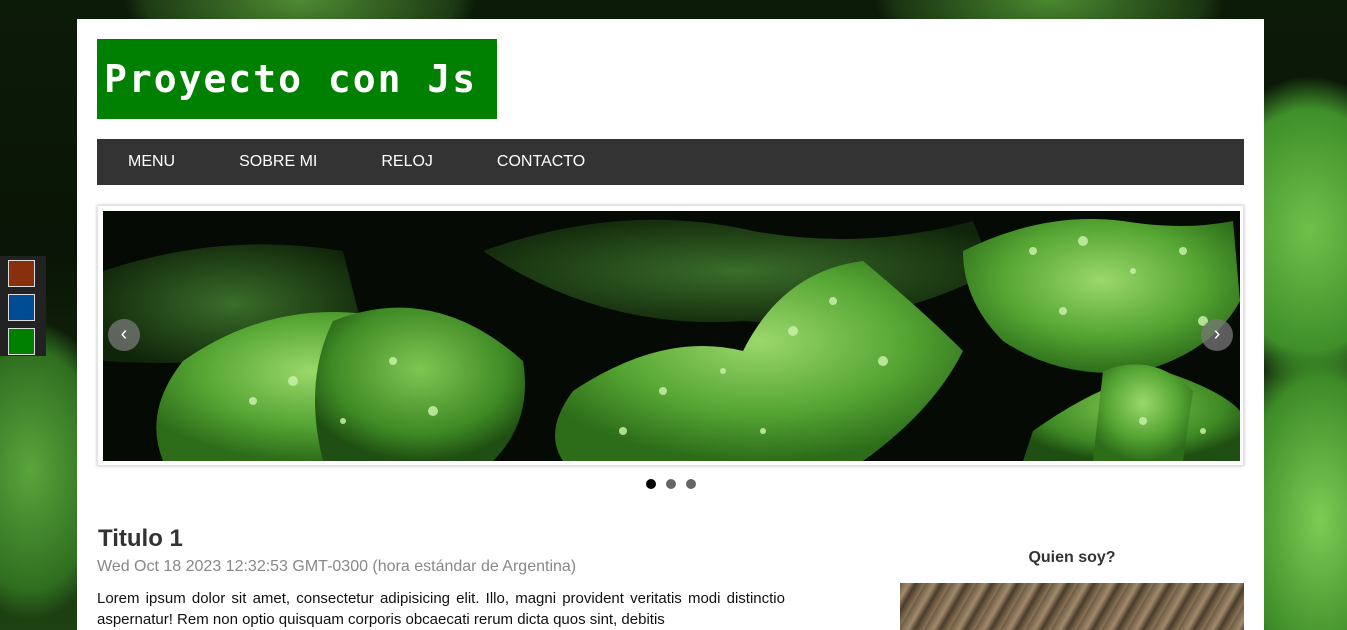  I want to click on theme-swatch-blue, so click(21, 307).